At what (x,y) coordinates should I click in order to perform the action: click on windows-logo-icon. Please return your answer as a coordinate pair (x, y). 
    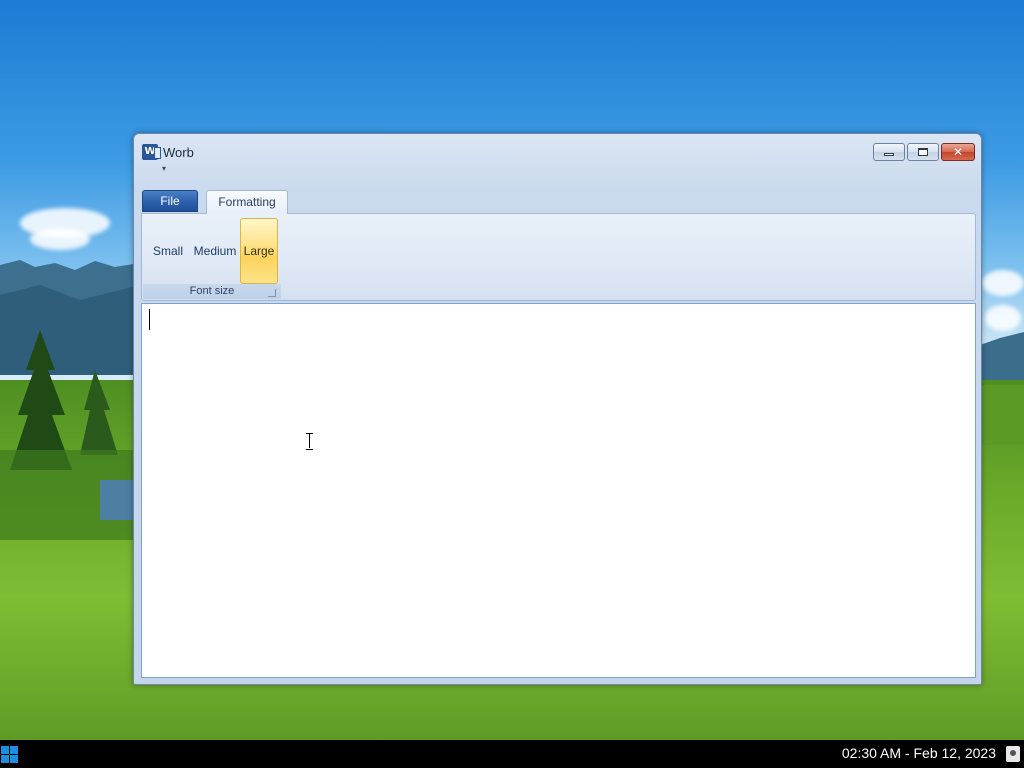
    Looking at the image, I should click on (5, 750).